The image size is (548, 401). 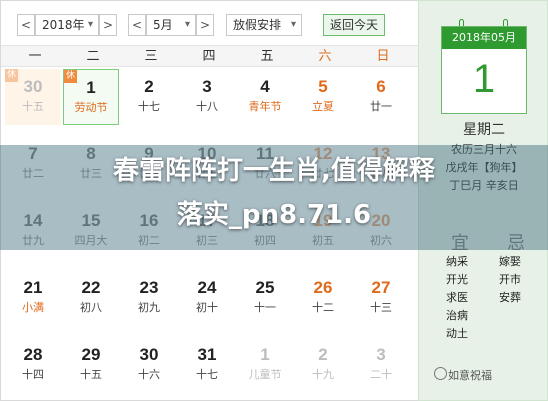 What do you see at coordinates (457, 279) in the screenshot?
I see `yi-item: 开光` at bounding box center [457, 279].